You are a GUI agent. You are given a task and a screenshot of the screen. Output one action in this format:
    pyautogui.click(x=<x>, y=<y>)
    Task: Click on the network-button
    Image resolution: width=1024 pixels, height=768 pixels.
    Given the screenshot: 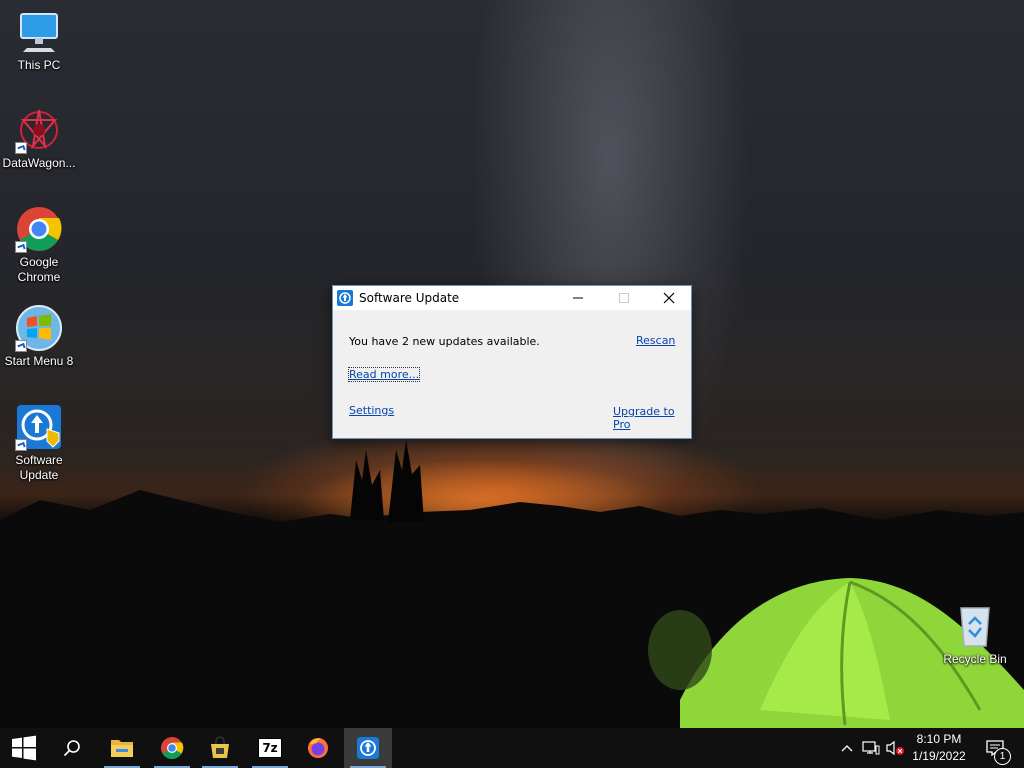 What is the action you would take?
    pyautogui.click(x=871, y=748)
    